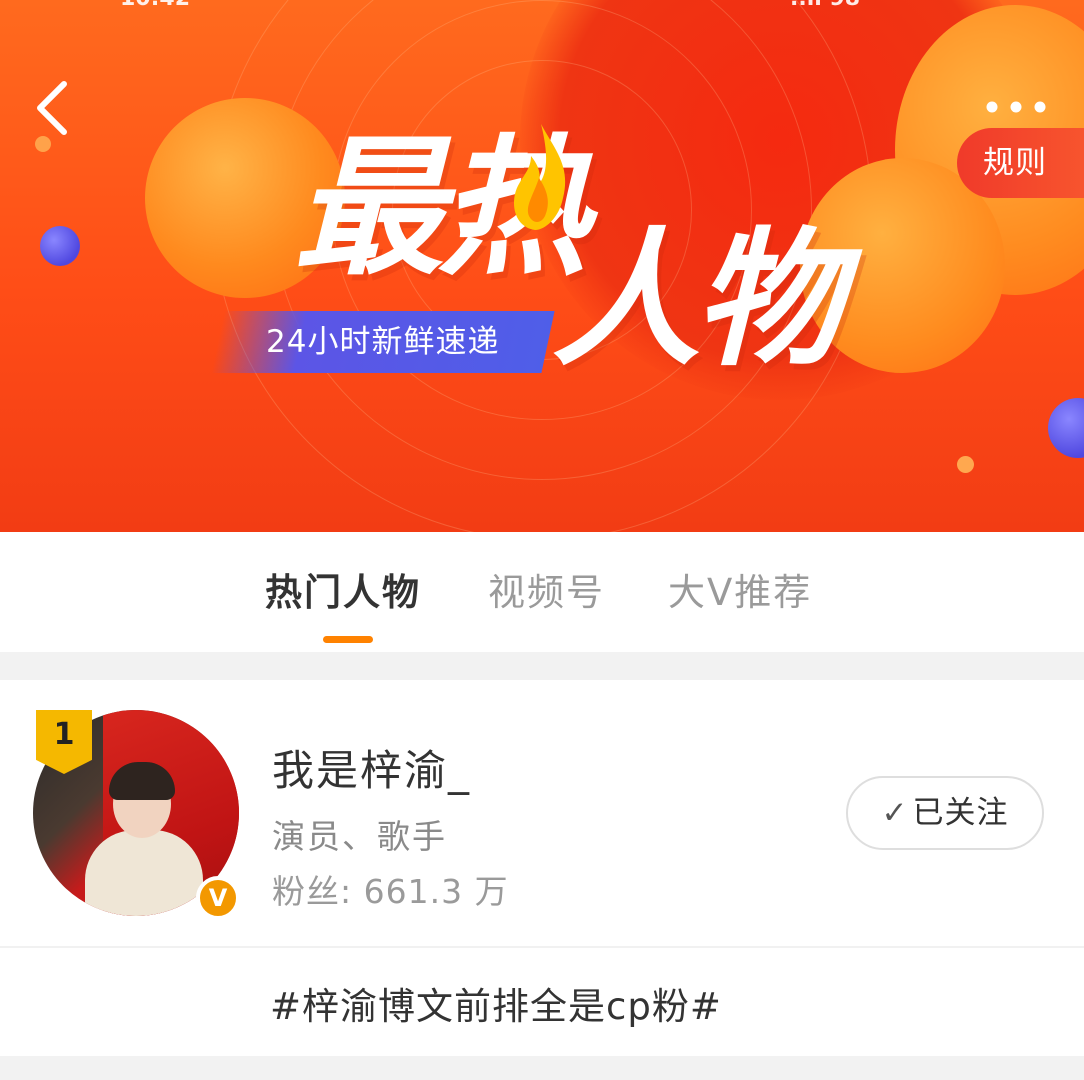 The width and height of the screenshot is (1084, 1080). Describe the element at coordinates (960, 813) in the screenshot. I see `follow-label: 已关注` at that location.